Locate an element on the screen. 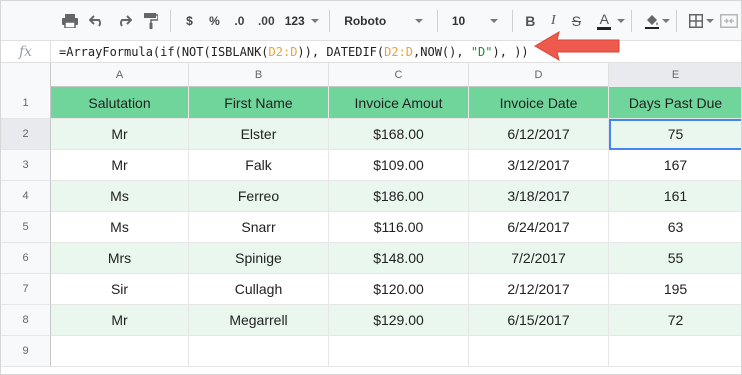 The image size is (742, 375). header-cell: First Name is located at coordinates (259, 103).